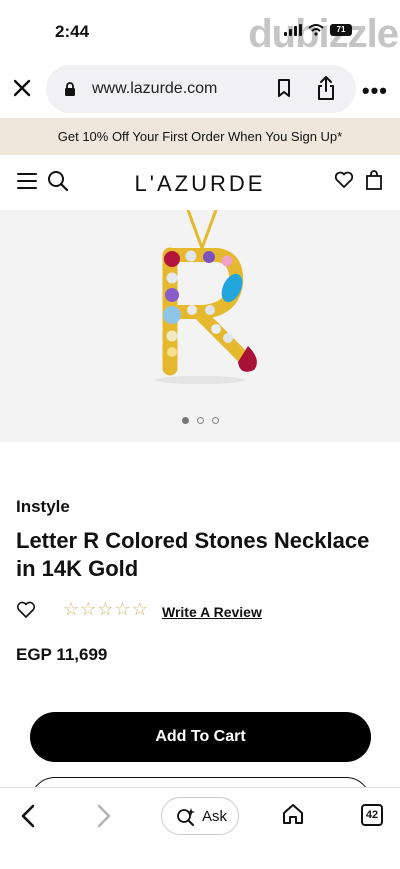 Image resolution: width=400 pixels, height=869 pixels. What do you see at coordinates (215, 816) in the screenshot?
I see `ask-label: Ask` at bounding box center [215, 816].